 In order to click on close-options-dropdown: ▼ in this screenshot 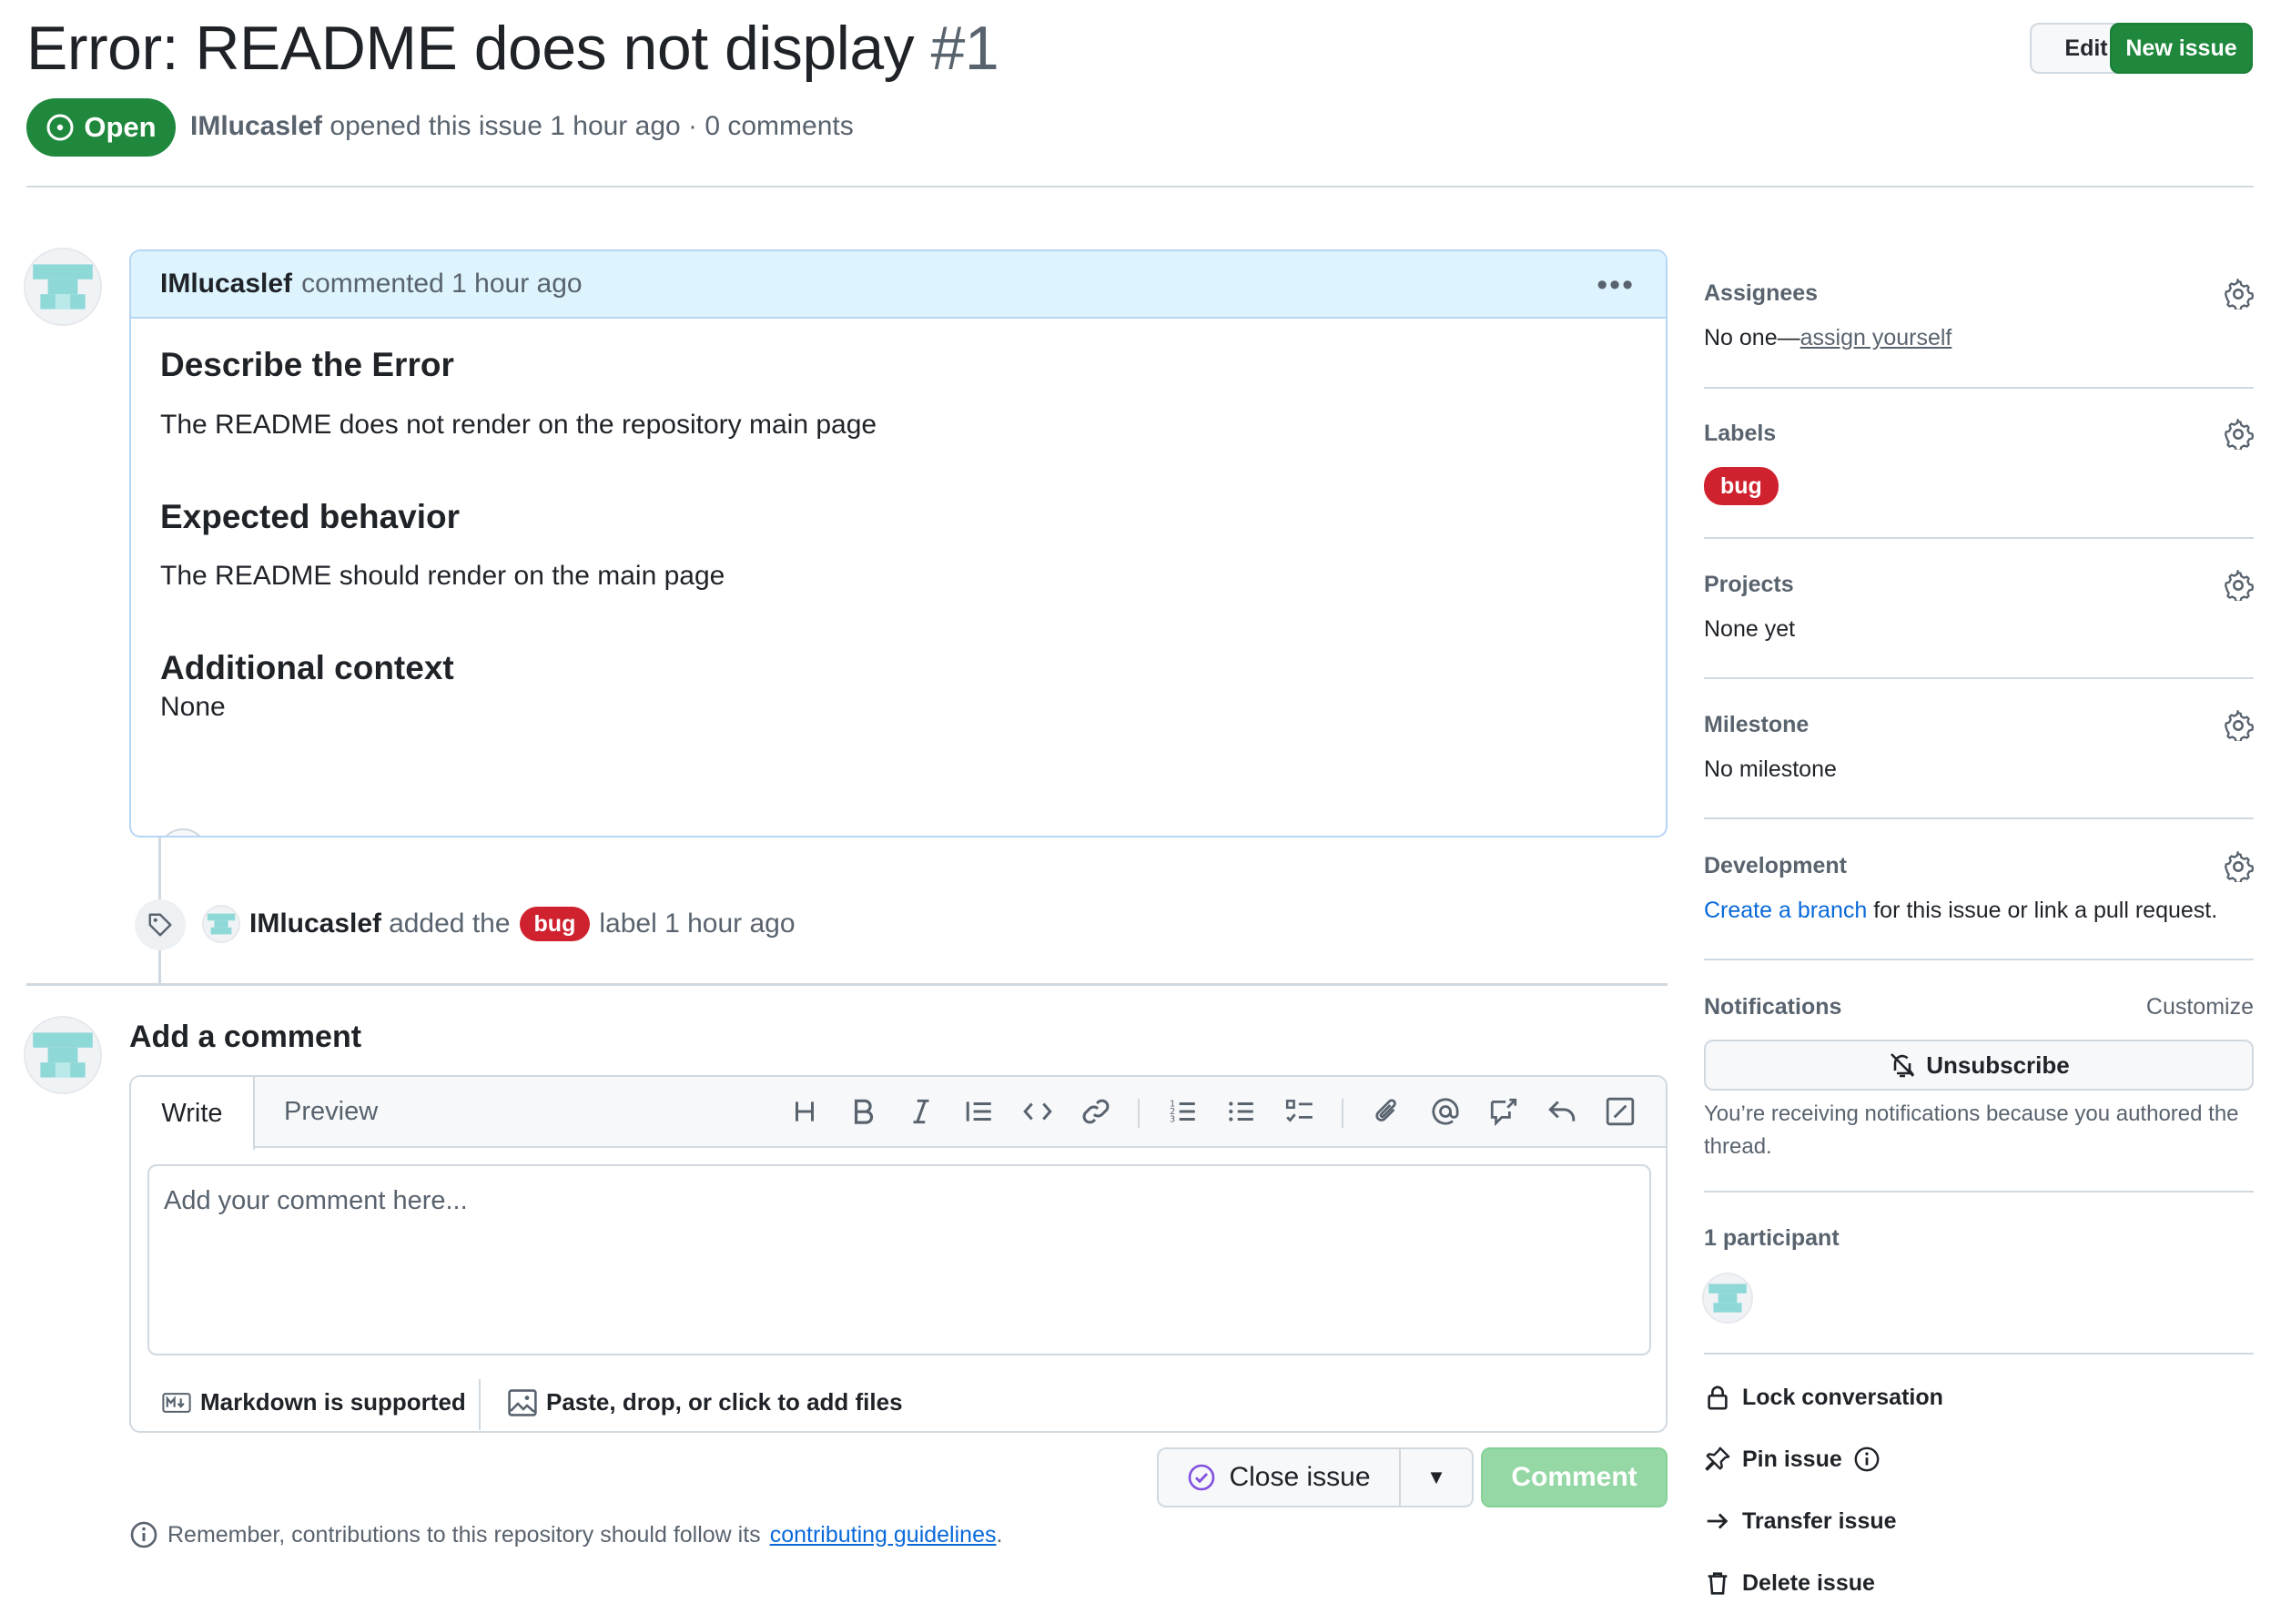, I will do `click(1436, 1477)`.